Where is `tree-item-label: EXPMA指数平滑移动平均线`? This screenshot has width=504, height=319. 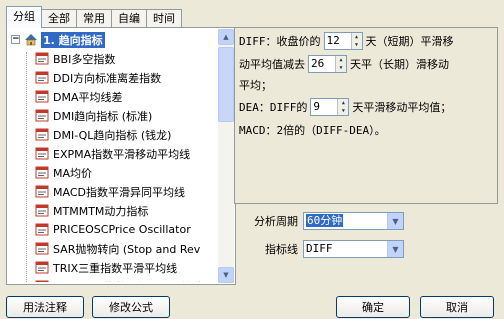 tree-item-label: EXPMA指数平滑移动平均线 is located at coordinates (122, 154).